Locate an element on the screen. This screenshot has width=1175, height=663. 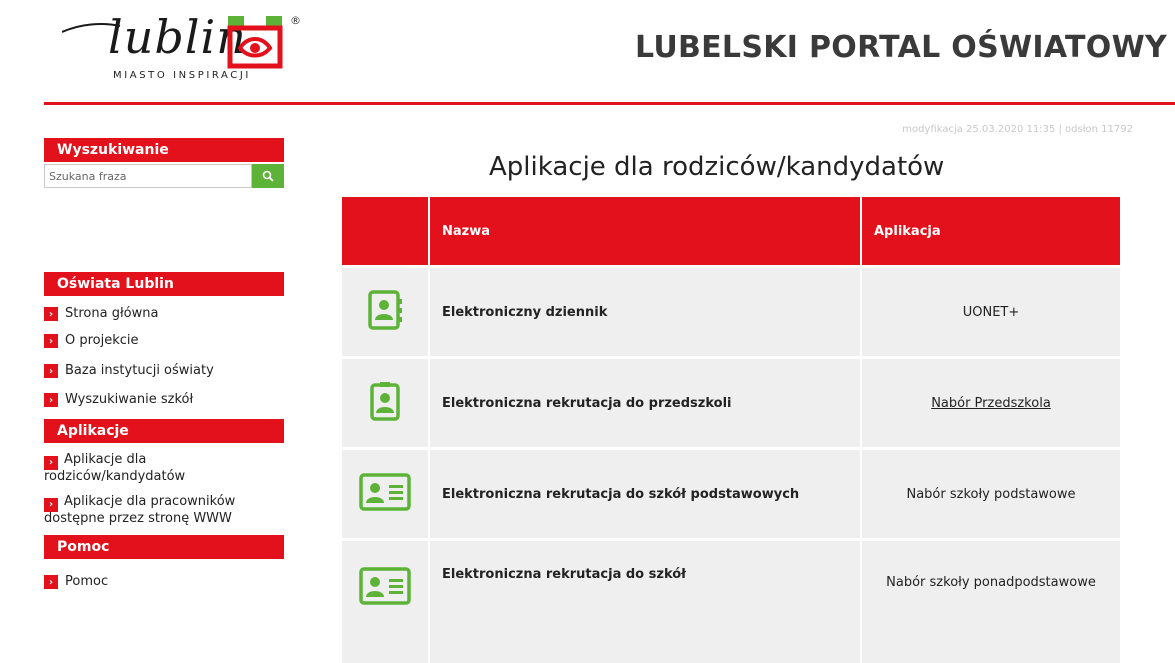
search-input is located at coordinates (148, 176).